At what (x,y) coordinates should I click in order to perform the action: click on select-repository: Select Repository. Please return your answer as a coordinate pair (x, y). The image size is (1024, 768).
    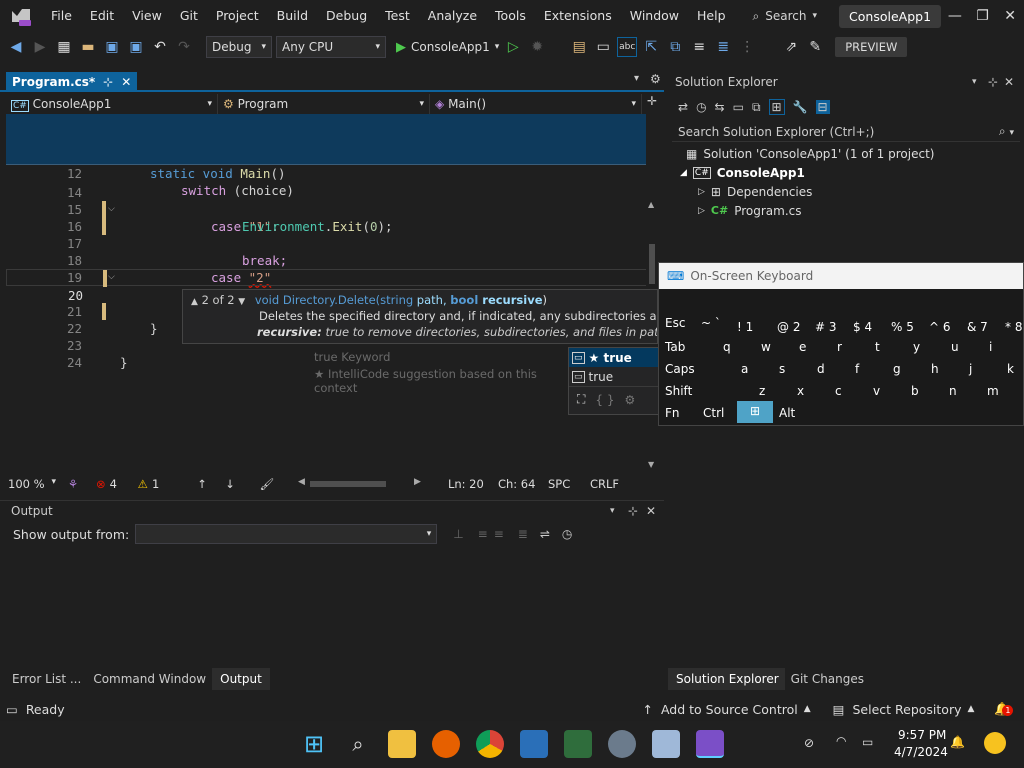
    Looking at the image, I should click on (906, 709).